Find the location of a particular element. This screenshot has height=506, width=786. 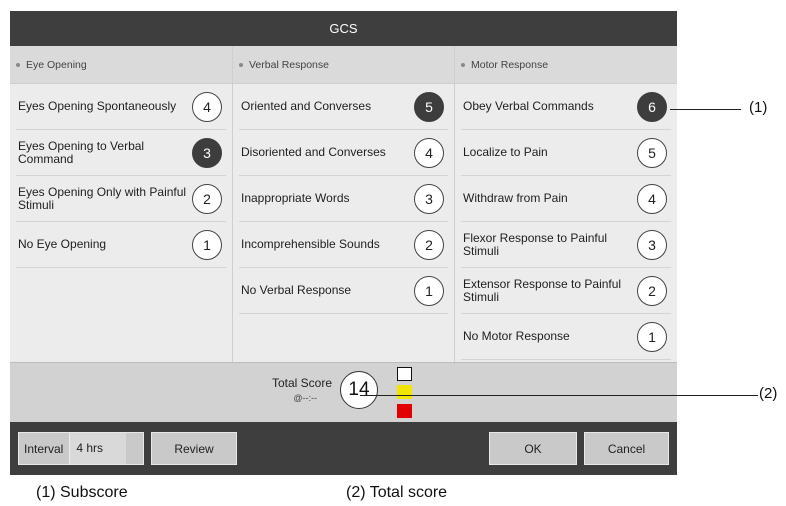

option-label: Obey Verbal Commands is located at coordinates (528, 106).